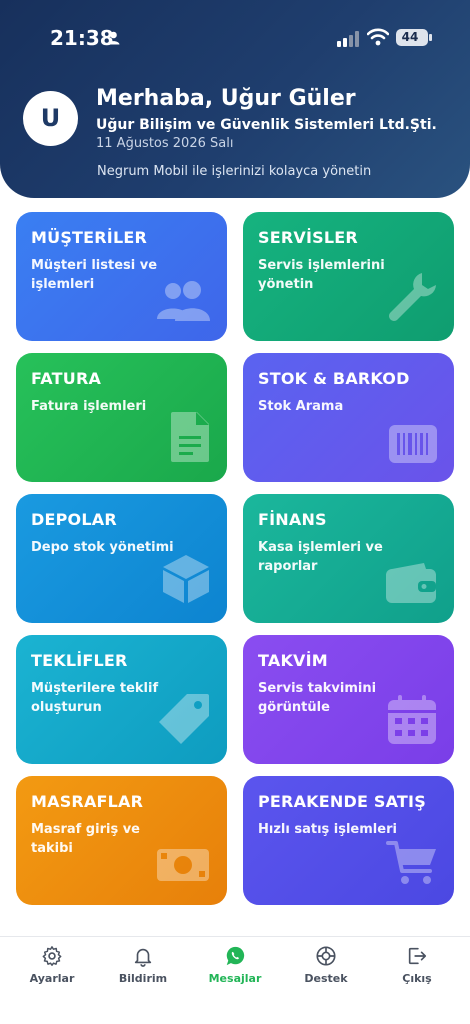 The image size is (470, 1024). What do you see at coordinates (183, 303) in the screenshot?
I see `users-icon` at bounding box center [183, 303].